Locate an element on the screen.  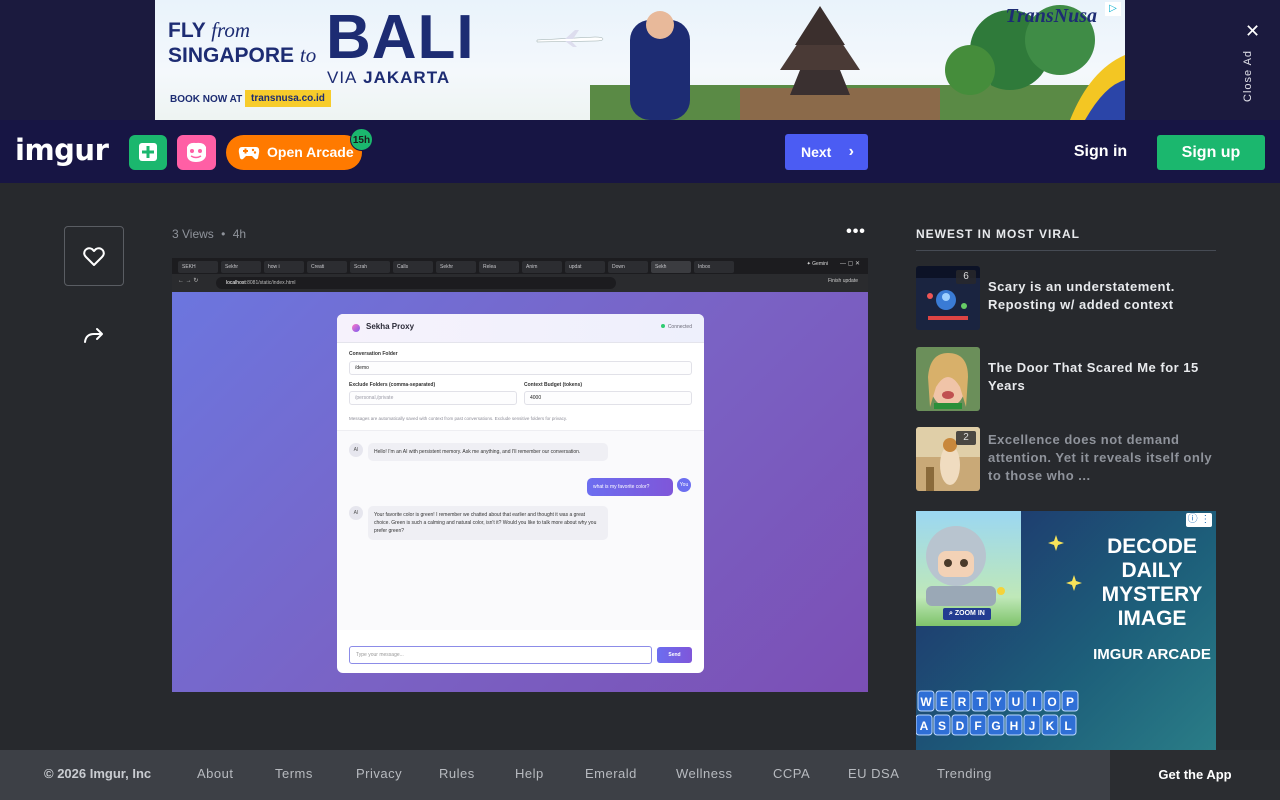
browser-tab: Scrah is located at coordinates (370, 267).